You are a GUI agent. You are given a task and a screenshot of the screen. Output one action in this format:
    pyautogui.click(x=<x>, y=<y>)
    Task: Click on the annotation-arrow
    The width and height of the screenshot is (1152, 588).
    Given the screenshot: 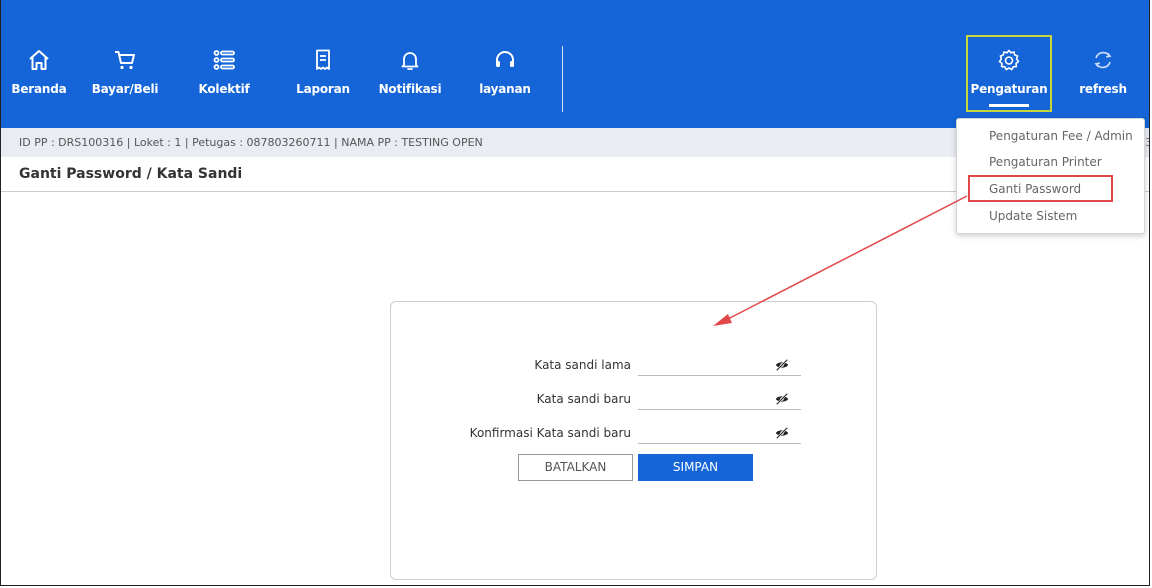 What is the action you would take?
    pyautogui.click(x=840, y=260)
    